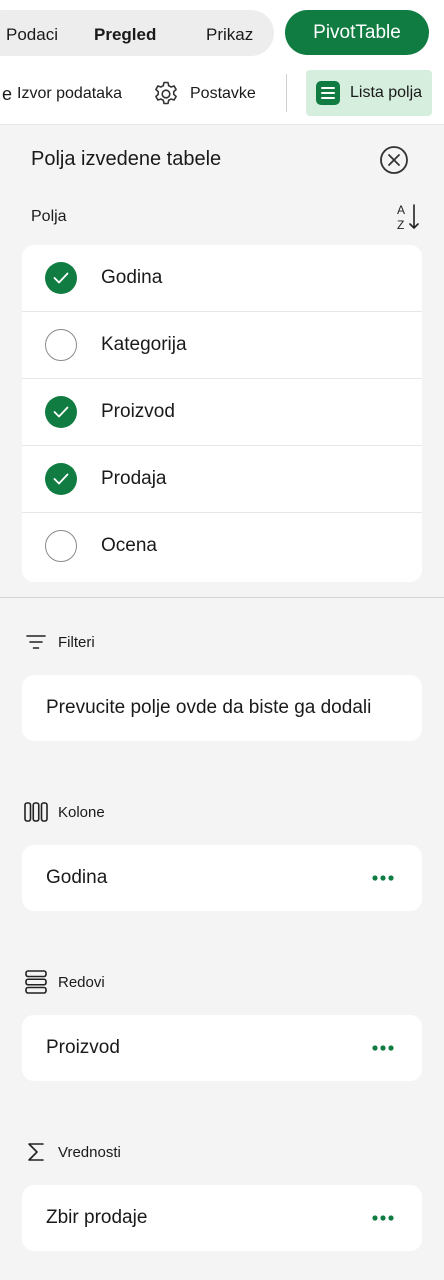  I want to click on panel-title: Polja izvedene tabele, so click(126, 159).